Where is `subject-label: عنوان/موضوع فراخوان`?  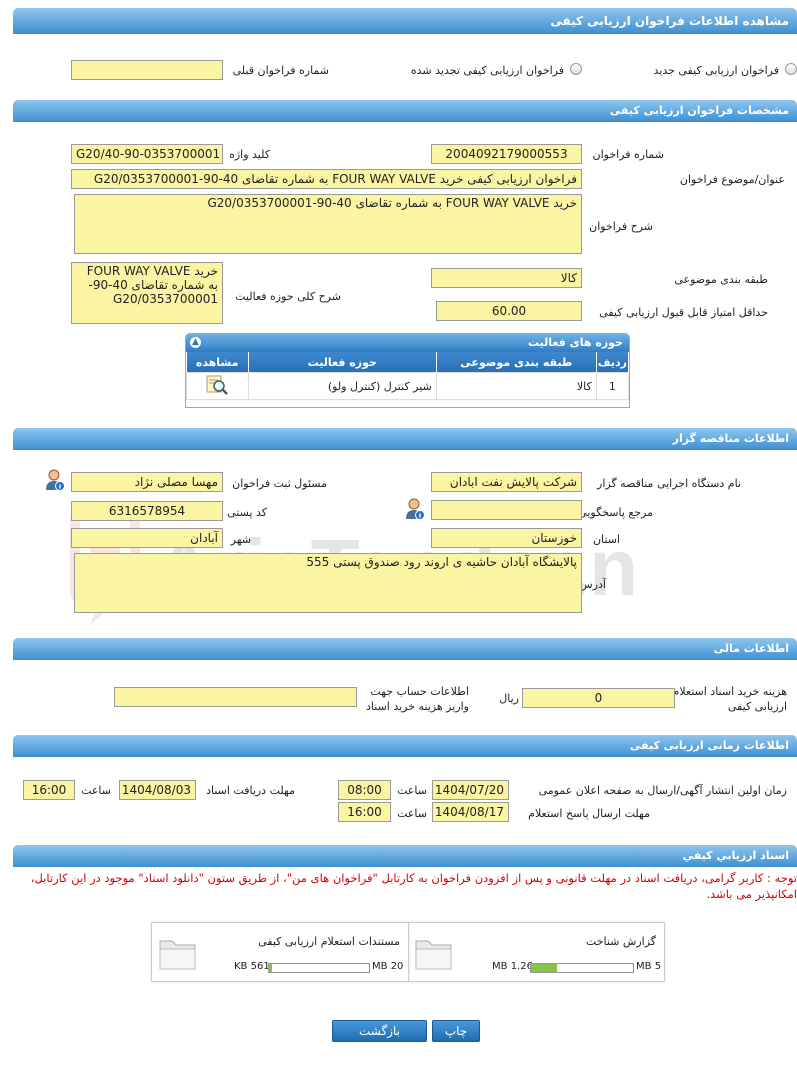
subject-label: عنوان/موضوع فراخوان is located at coordinates (732, 179).